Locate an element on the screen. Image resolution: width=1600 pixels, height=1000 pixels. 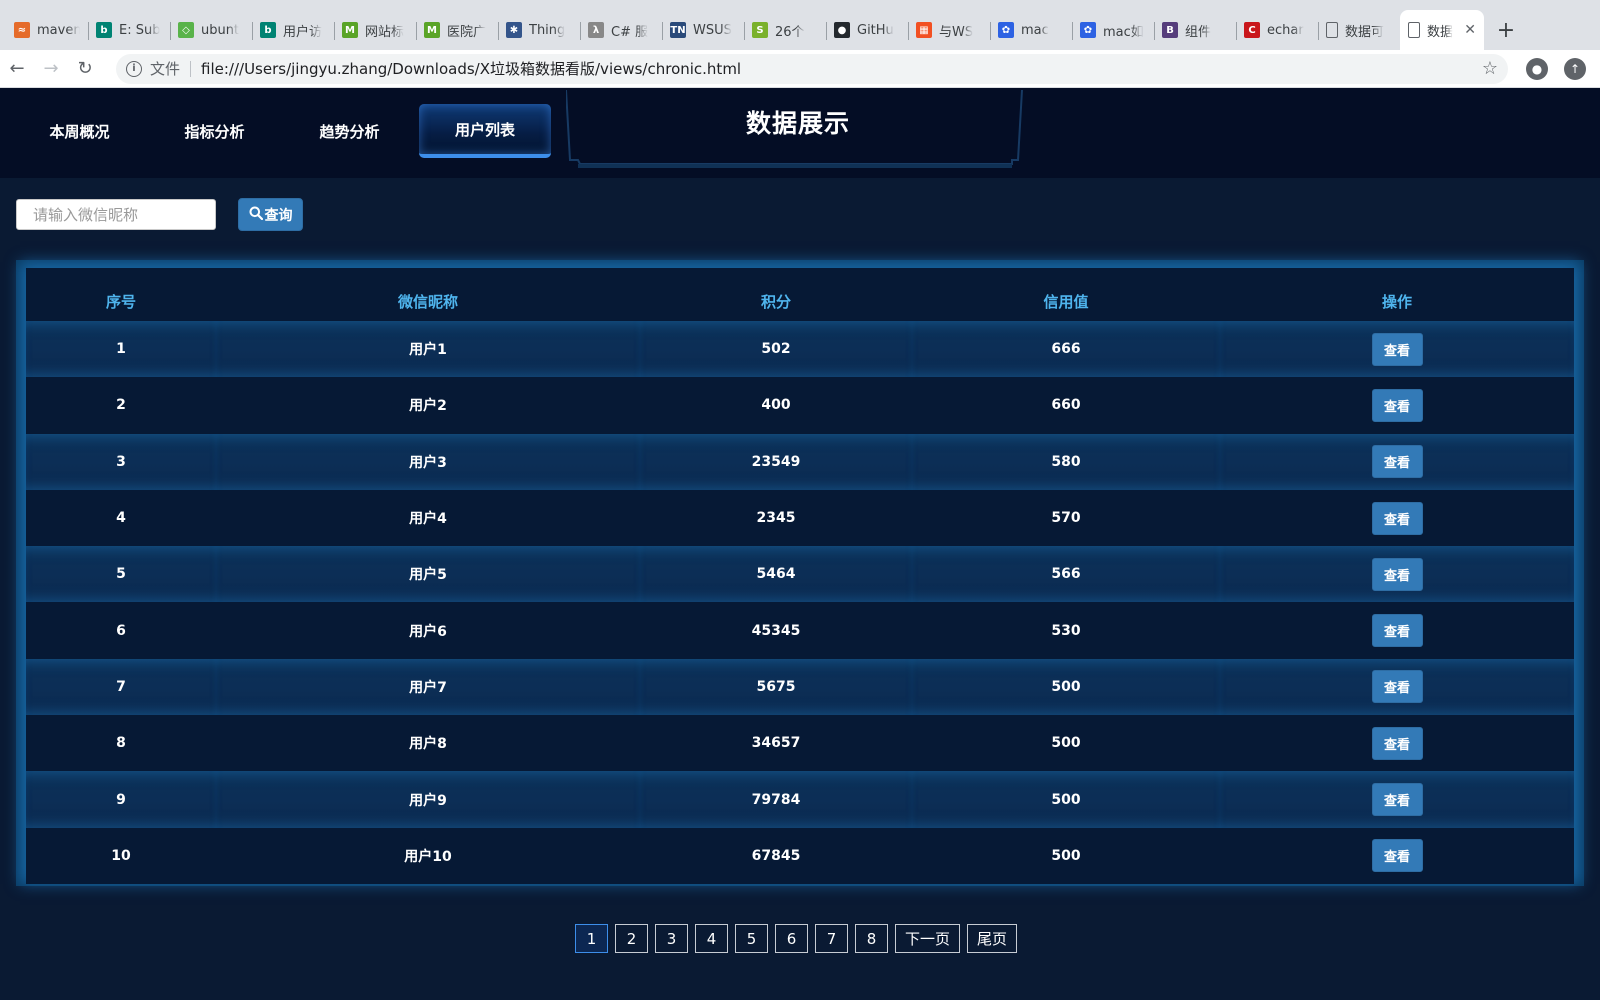
browser-tab: Cechar is located at coordinates (1277, 30).